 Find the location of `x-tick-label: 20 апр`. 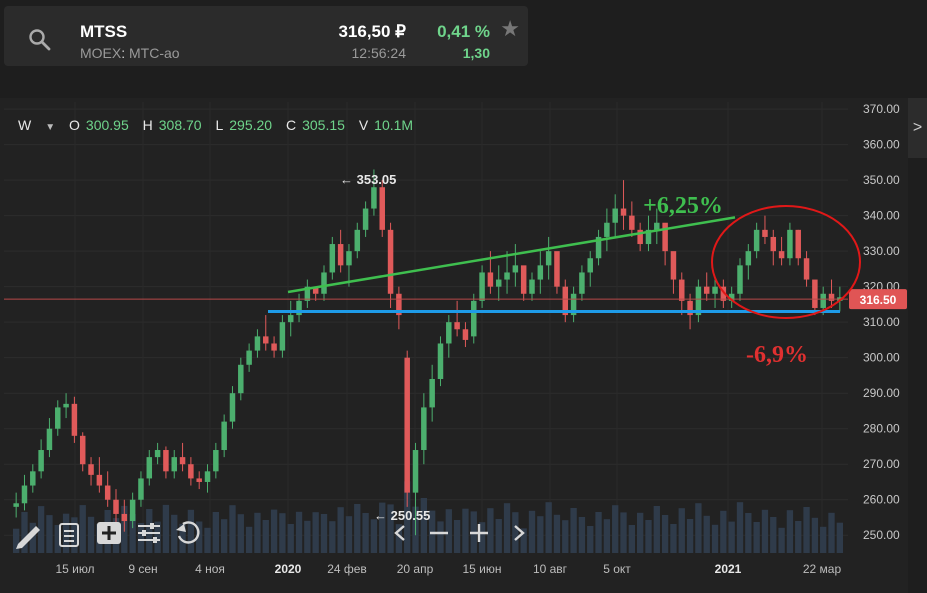

x-tick-label: 20 апр is located at coordinates (415, 569).